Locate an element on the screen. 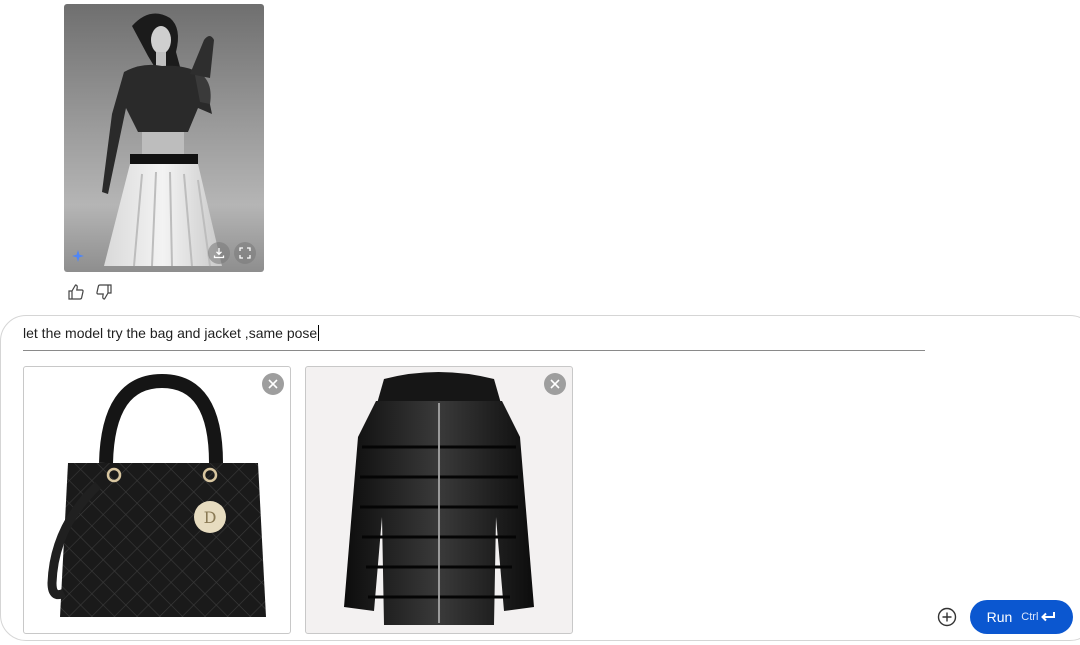  thumbs-up-icon is located at coordinates (76, 292).